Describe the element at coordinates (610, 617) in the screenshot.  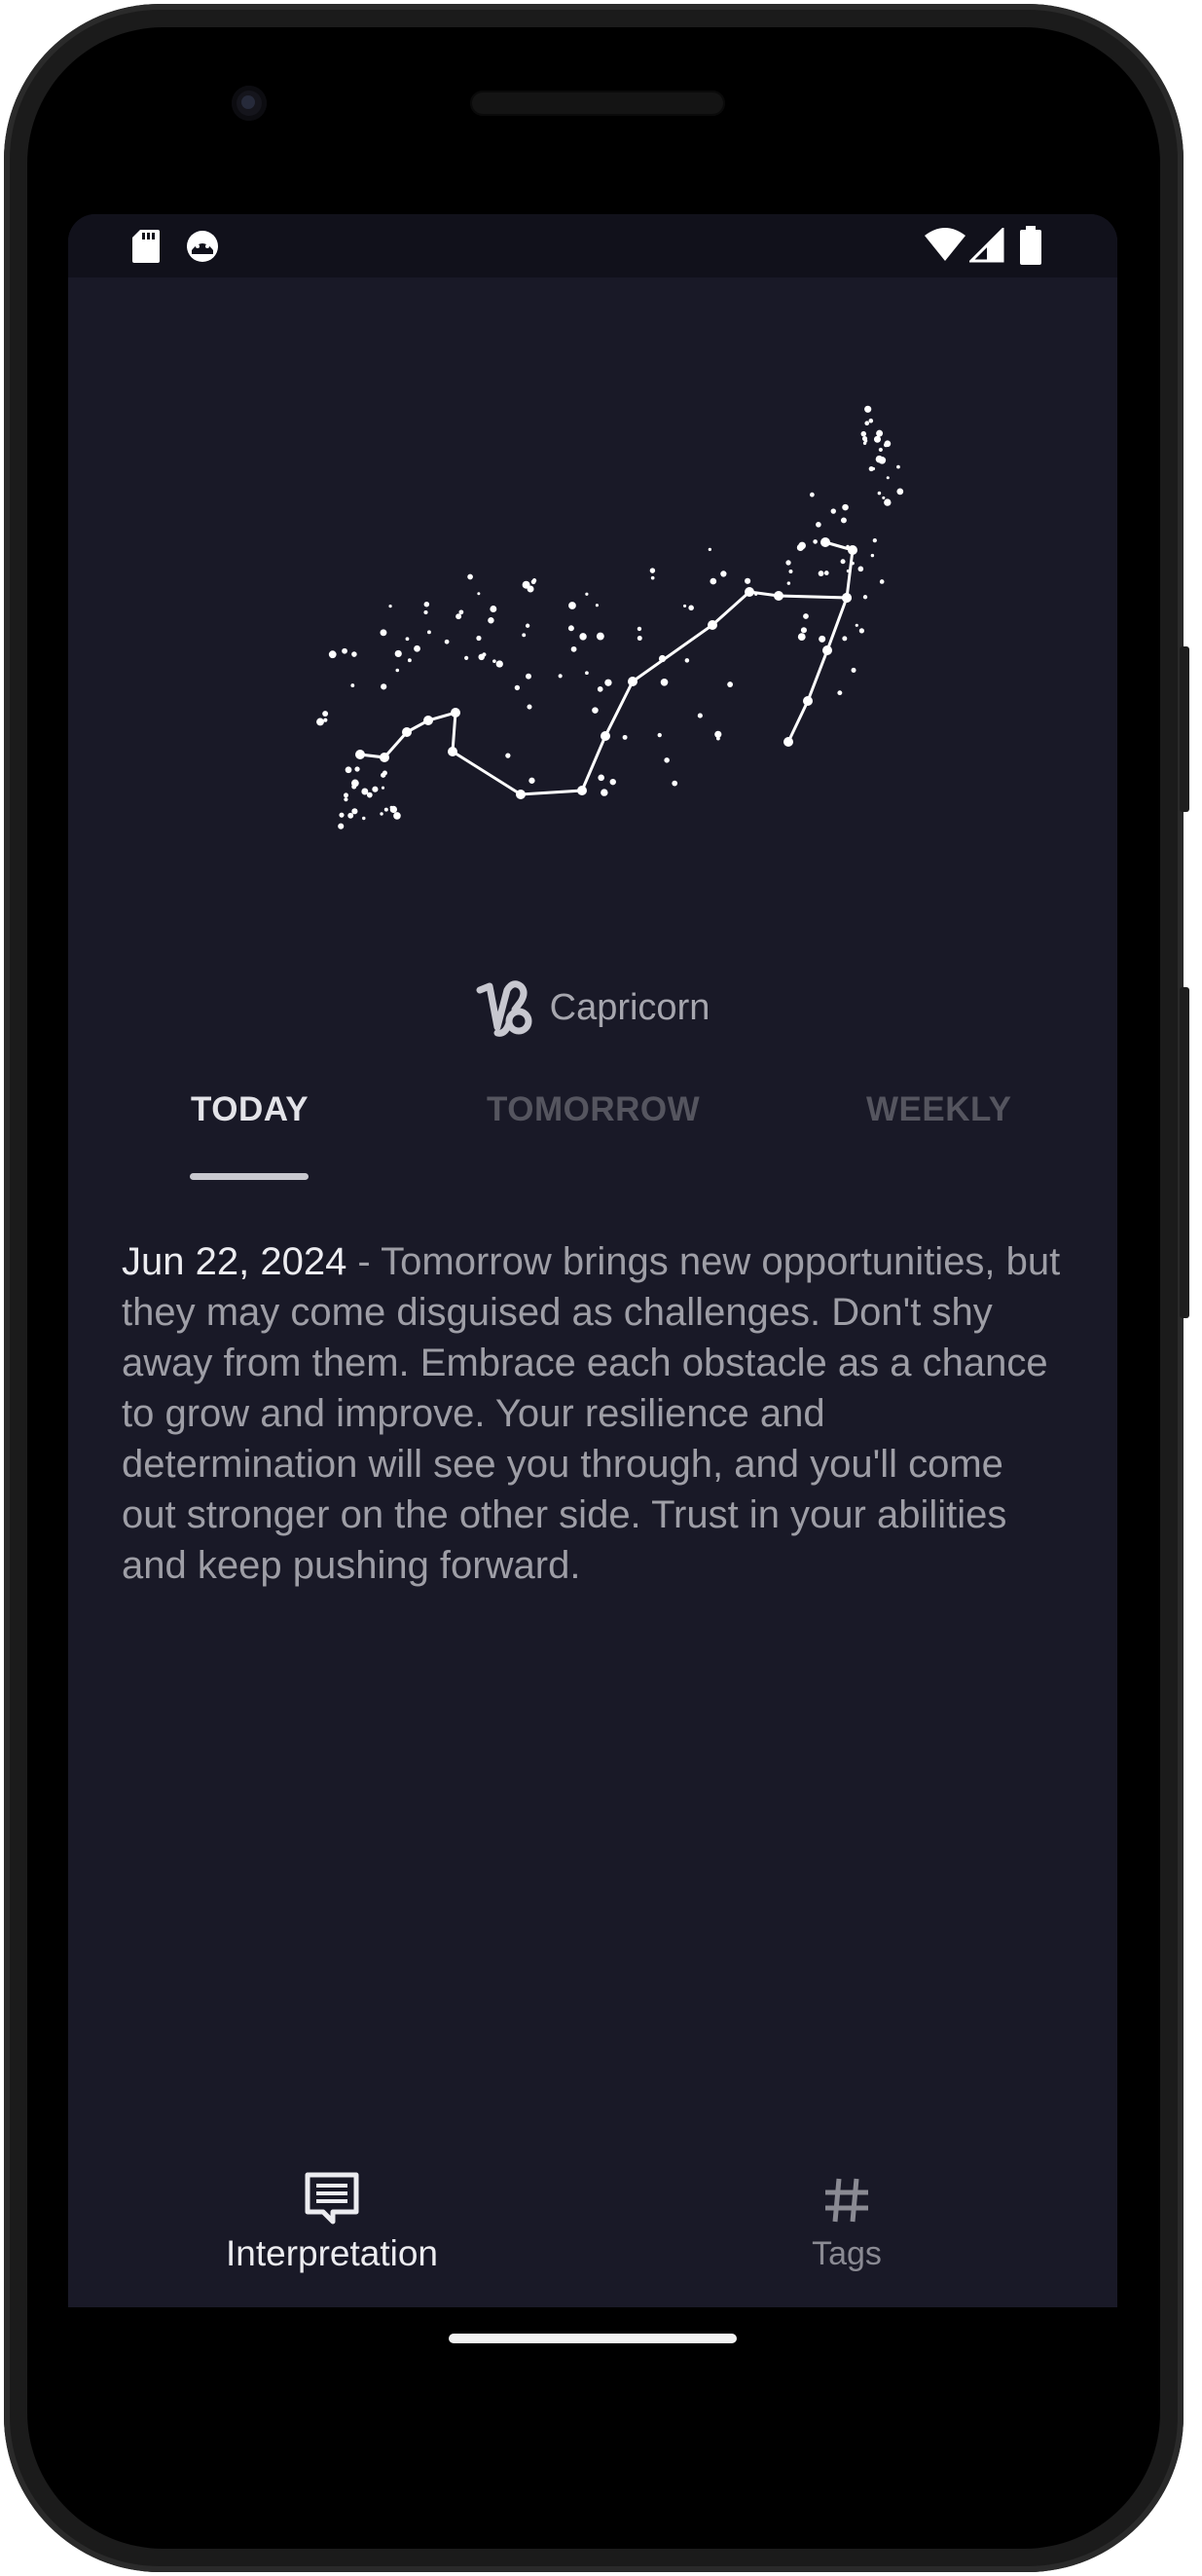
I see `capricorn-constellation-illustration` at that location.